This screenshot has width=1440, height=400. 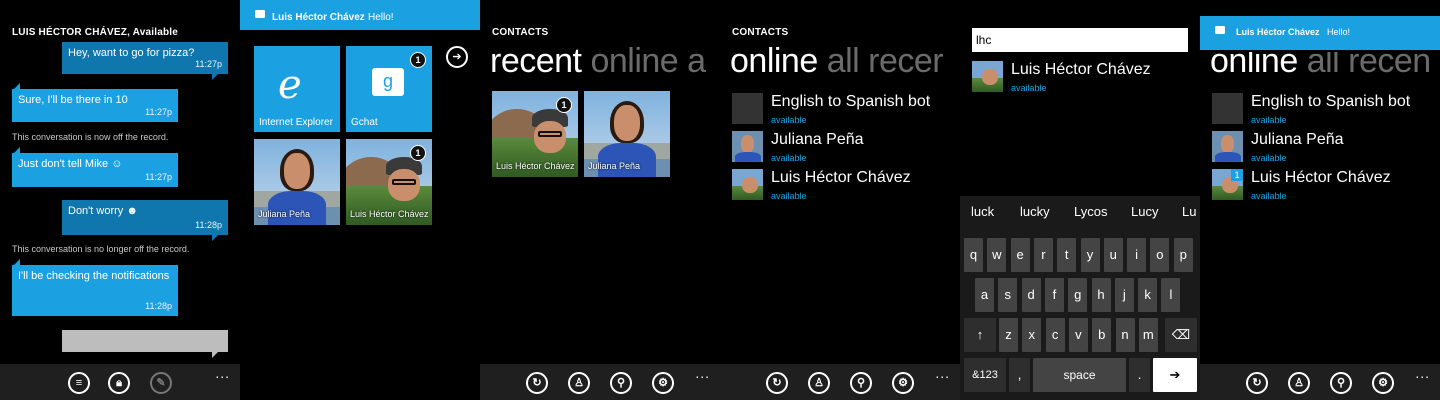 I want to click on key-y: y, so click(x=1090, y=255).